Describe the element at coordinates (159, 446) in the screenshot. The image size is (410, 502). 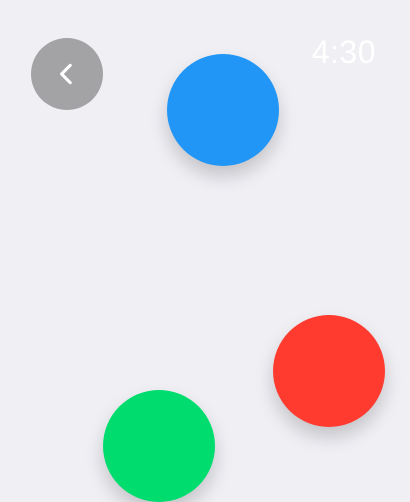
I see `dot-green` at that location.